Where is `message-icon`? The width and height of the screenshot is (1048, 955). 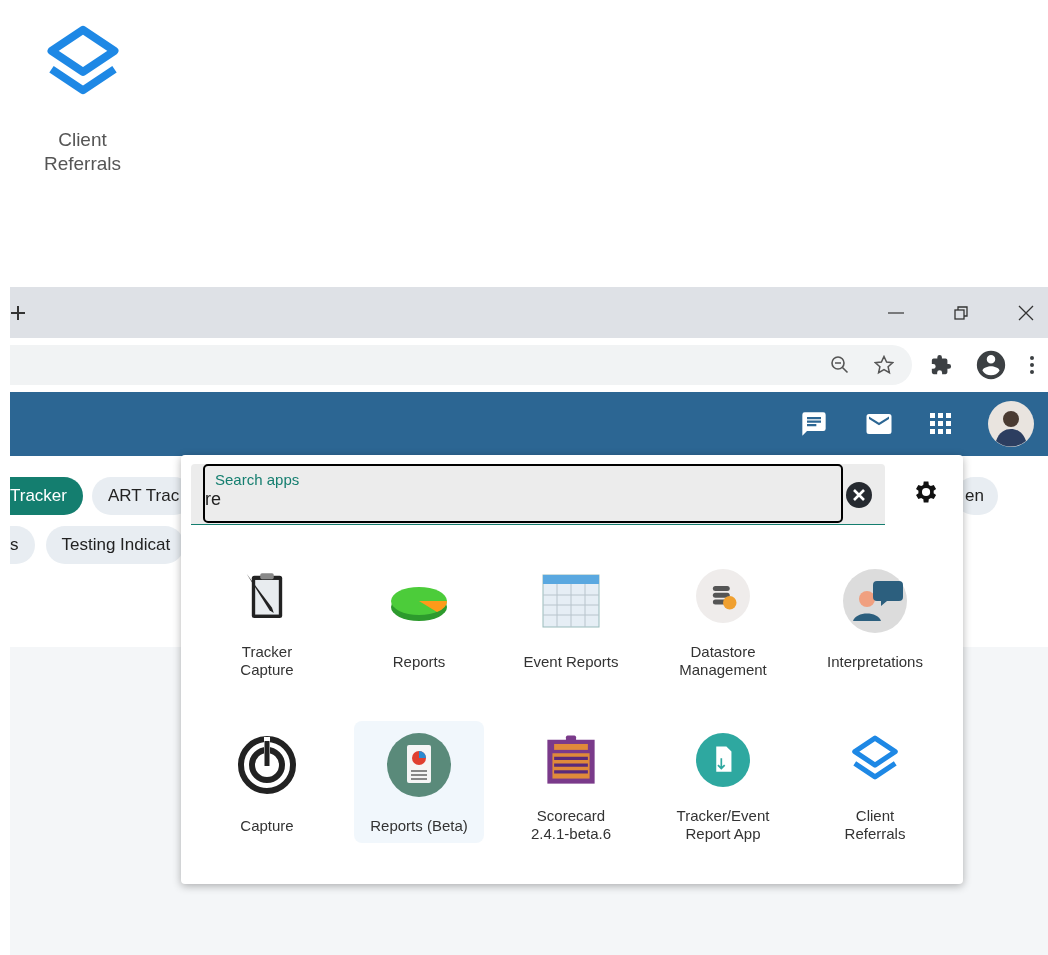
message-icon is located at coordinates (814, 424).